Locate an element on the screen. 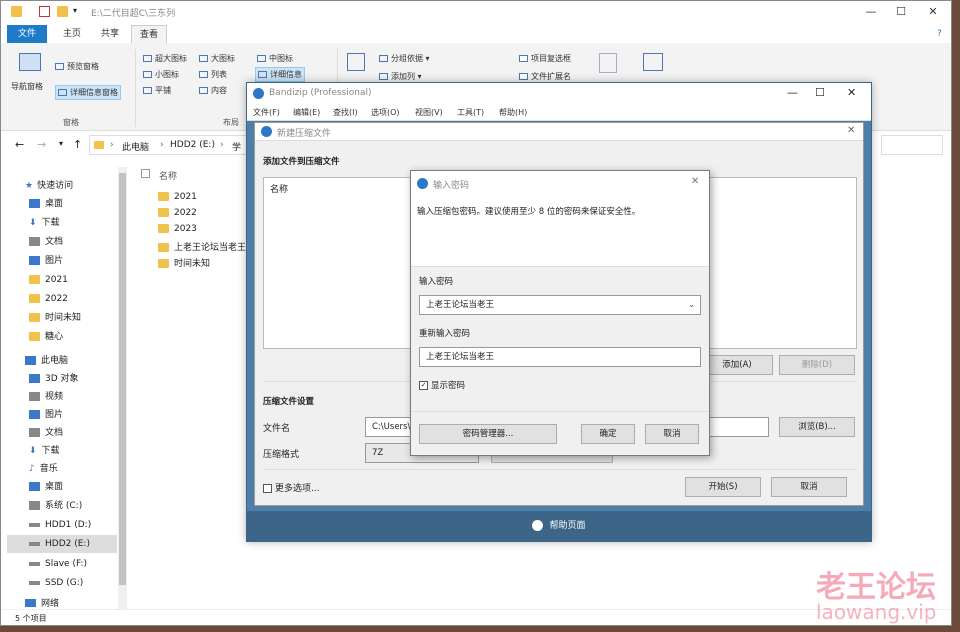 This screenshot has width=960, height=632. nav-item-pictures: 图片 is located at coordinates (46, 261).